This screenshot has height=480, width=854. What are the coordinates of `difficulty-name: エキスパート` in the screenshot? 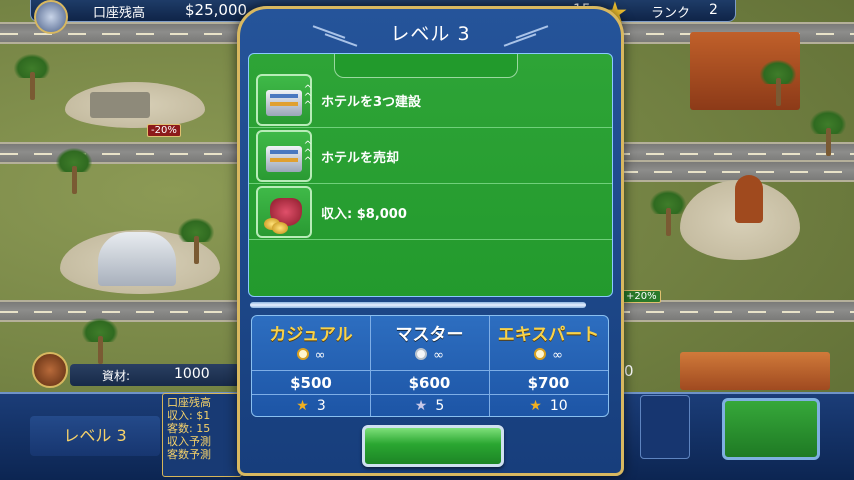 It's located at (548, 335).